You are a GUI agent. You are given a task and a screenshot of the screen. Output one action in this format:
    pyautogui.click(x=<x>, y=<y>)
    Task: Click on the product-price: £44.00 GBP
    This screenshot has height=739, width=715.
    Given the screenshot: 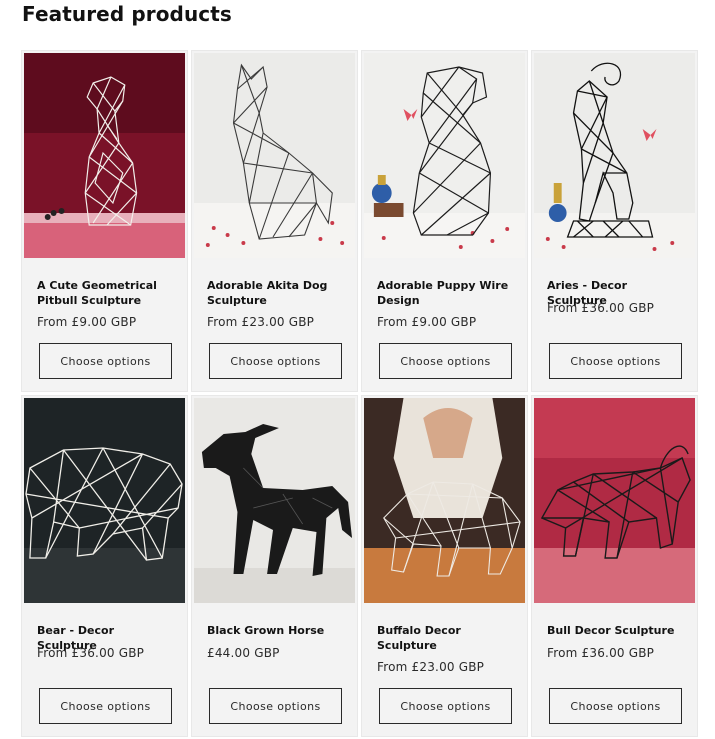 What is the action you would take?
    pyautogui.click(x=243, y=653)
    